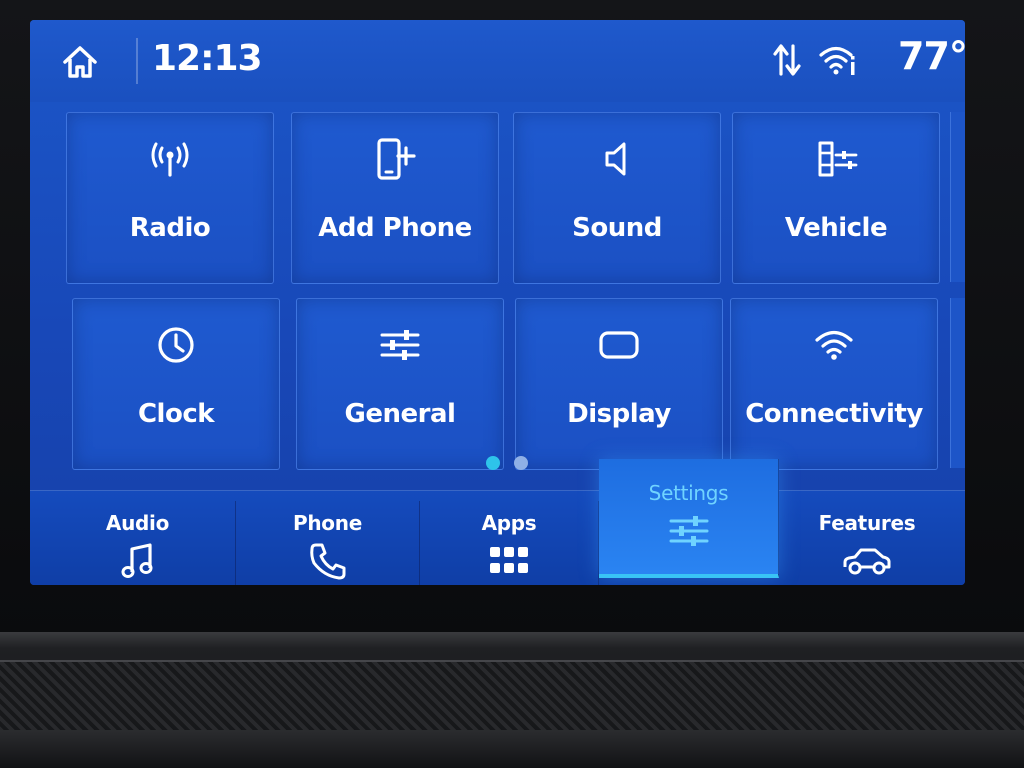 This screenshot has width=1024, height=768. What do you see at coordinates (170, 228) in the screenshot?
I see `tile-radio-label: Radio` at bounding box center [170, 228].